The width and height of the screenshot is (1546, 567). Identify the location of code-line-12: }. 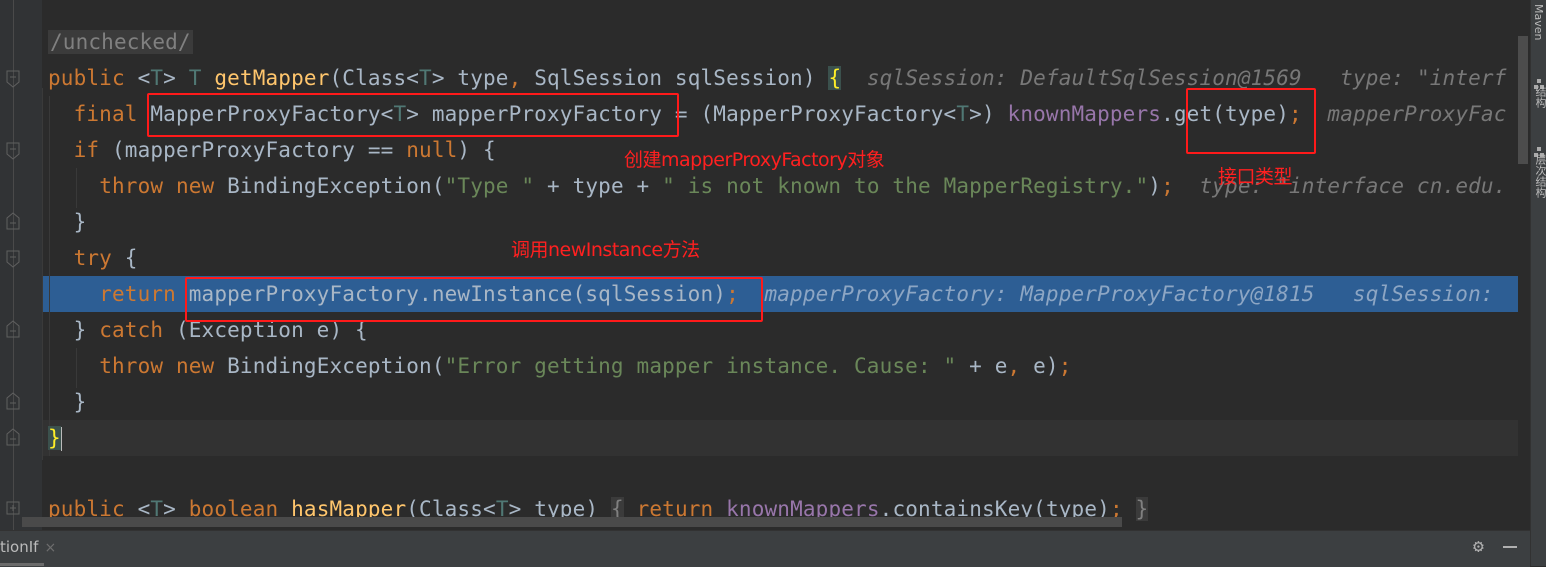
(55, 438).